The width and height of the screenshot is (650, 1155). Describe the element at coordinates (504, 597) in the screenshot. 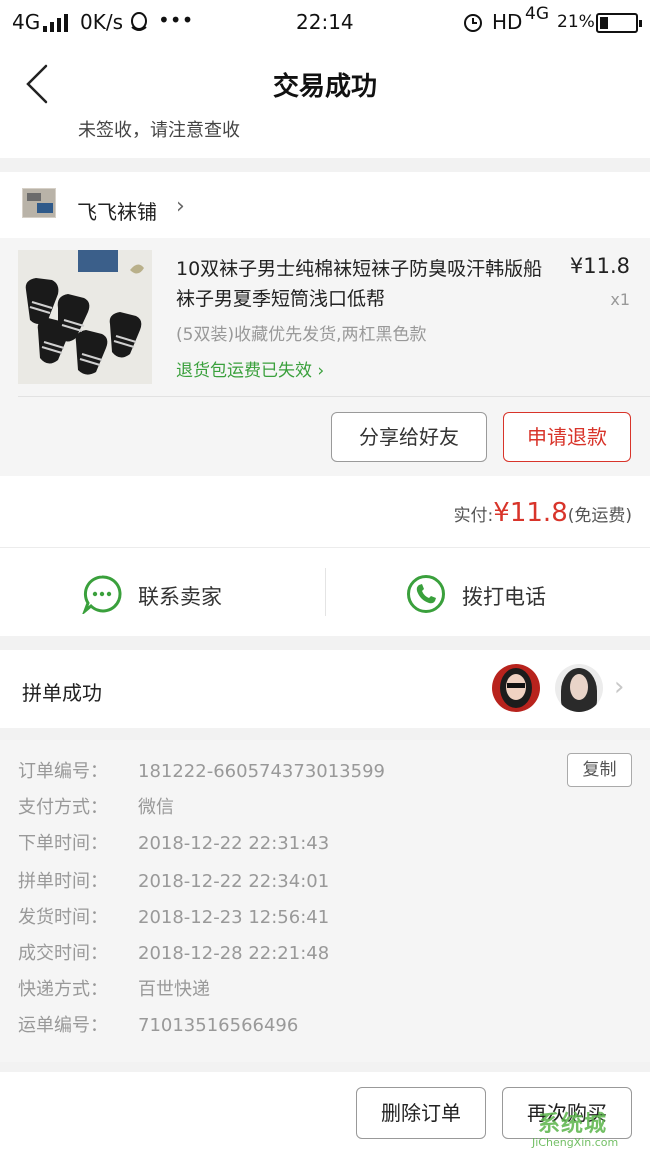

I see `call-label: 拨打电话` at that location.